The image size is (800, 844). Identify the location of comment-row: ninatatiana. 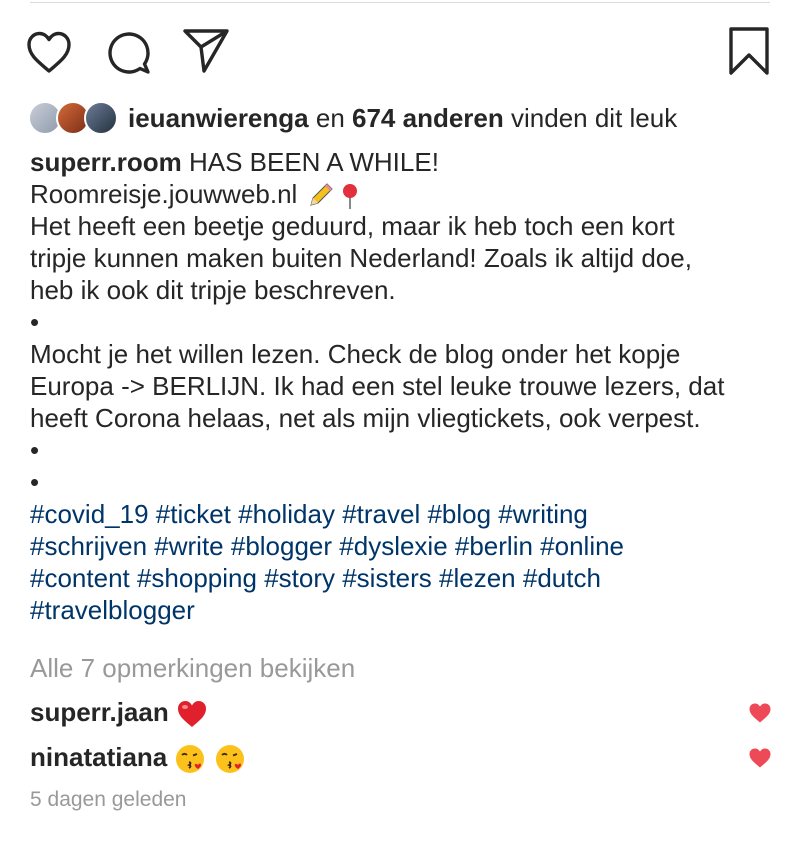
(401, 757).